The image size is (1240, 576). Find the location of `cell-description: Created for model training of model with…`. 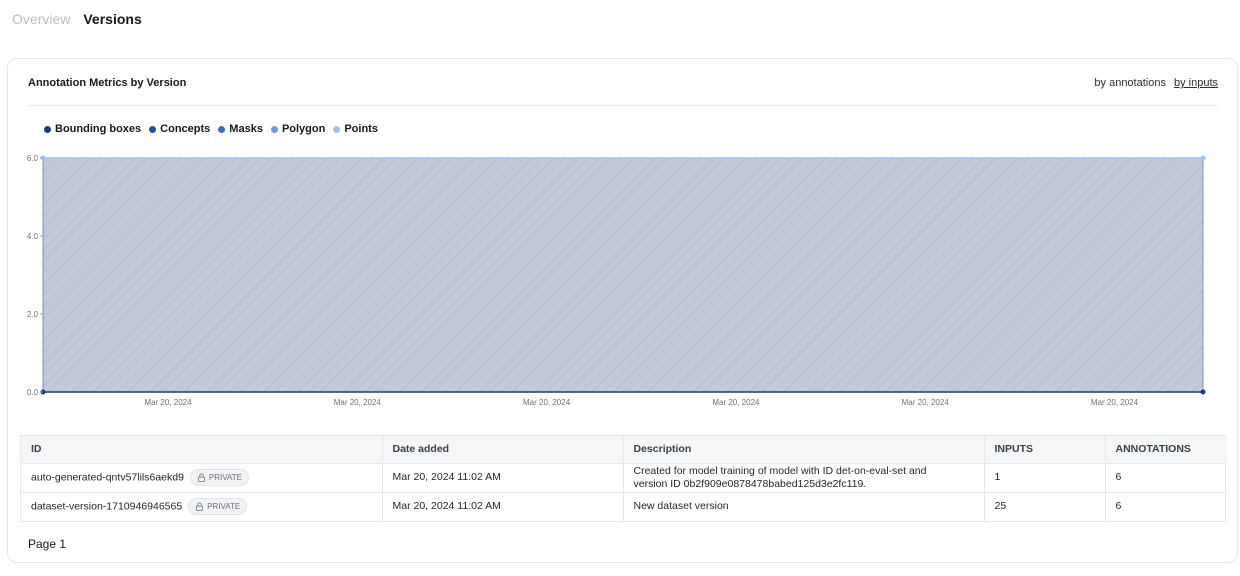

cell-description: Created for model training of model with… is located at coordinates (804, 478).